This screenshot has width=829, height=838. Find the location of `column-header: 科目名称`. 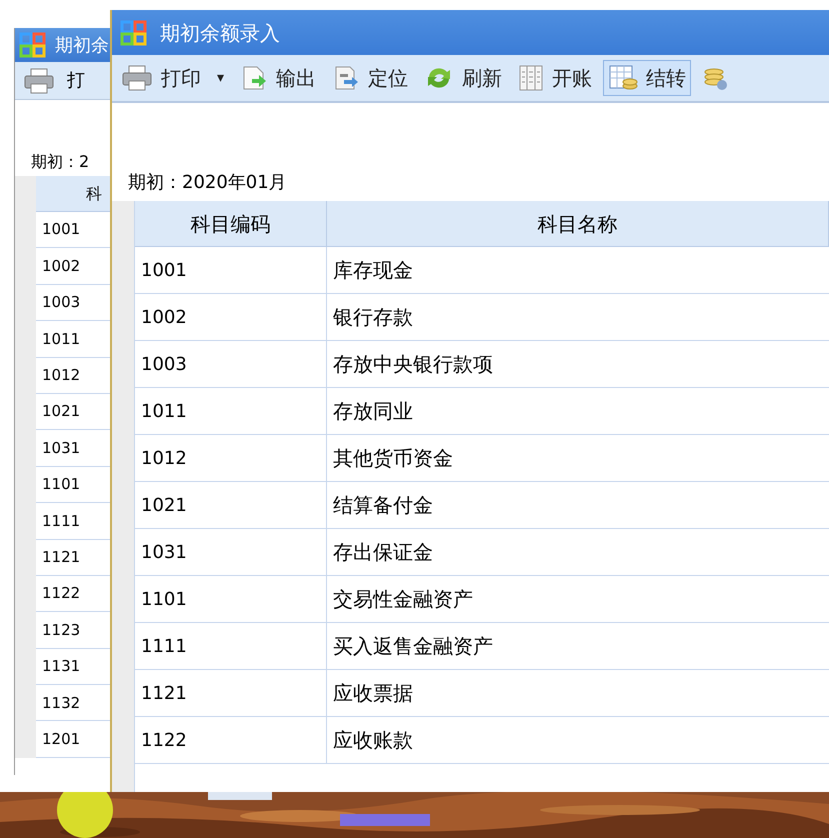

column-header: 科目名称 is located at coordinates (578, 223).